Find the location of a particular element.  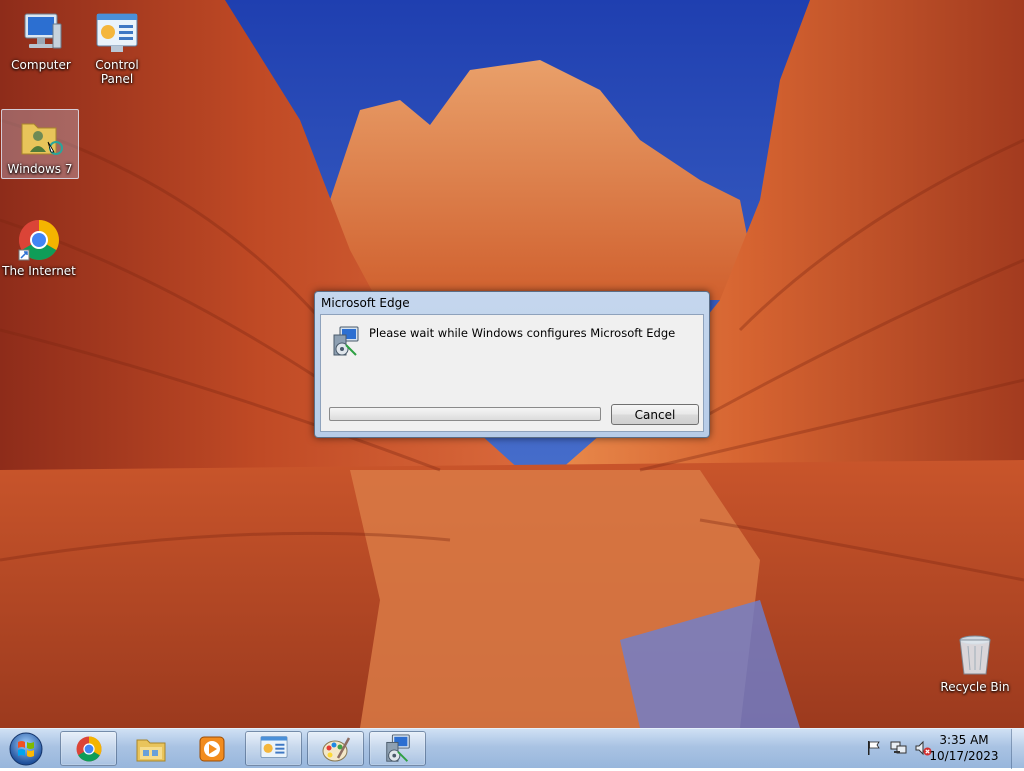

taskbar-media-player-button is located at coordinates (211, 748).